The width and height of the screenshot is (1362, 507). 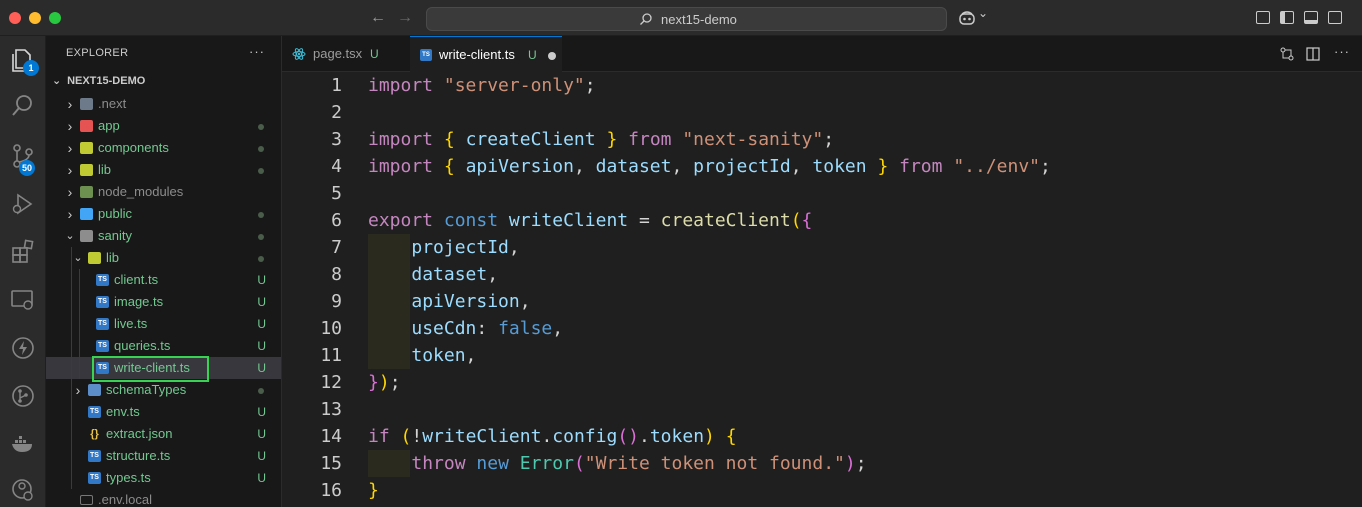 I want to click on modified-dot-icon, so click(x=261, y=215).